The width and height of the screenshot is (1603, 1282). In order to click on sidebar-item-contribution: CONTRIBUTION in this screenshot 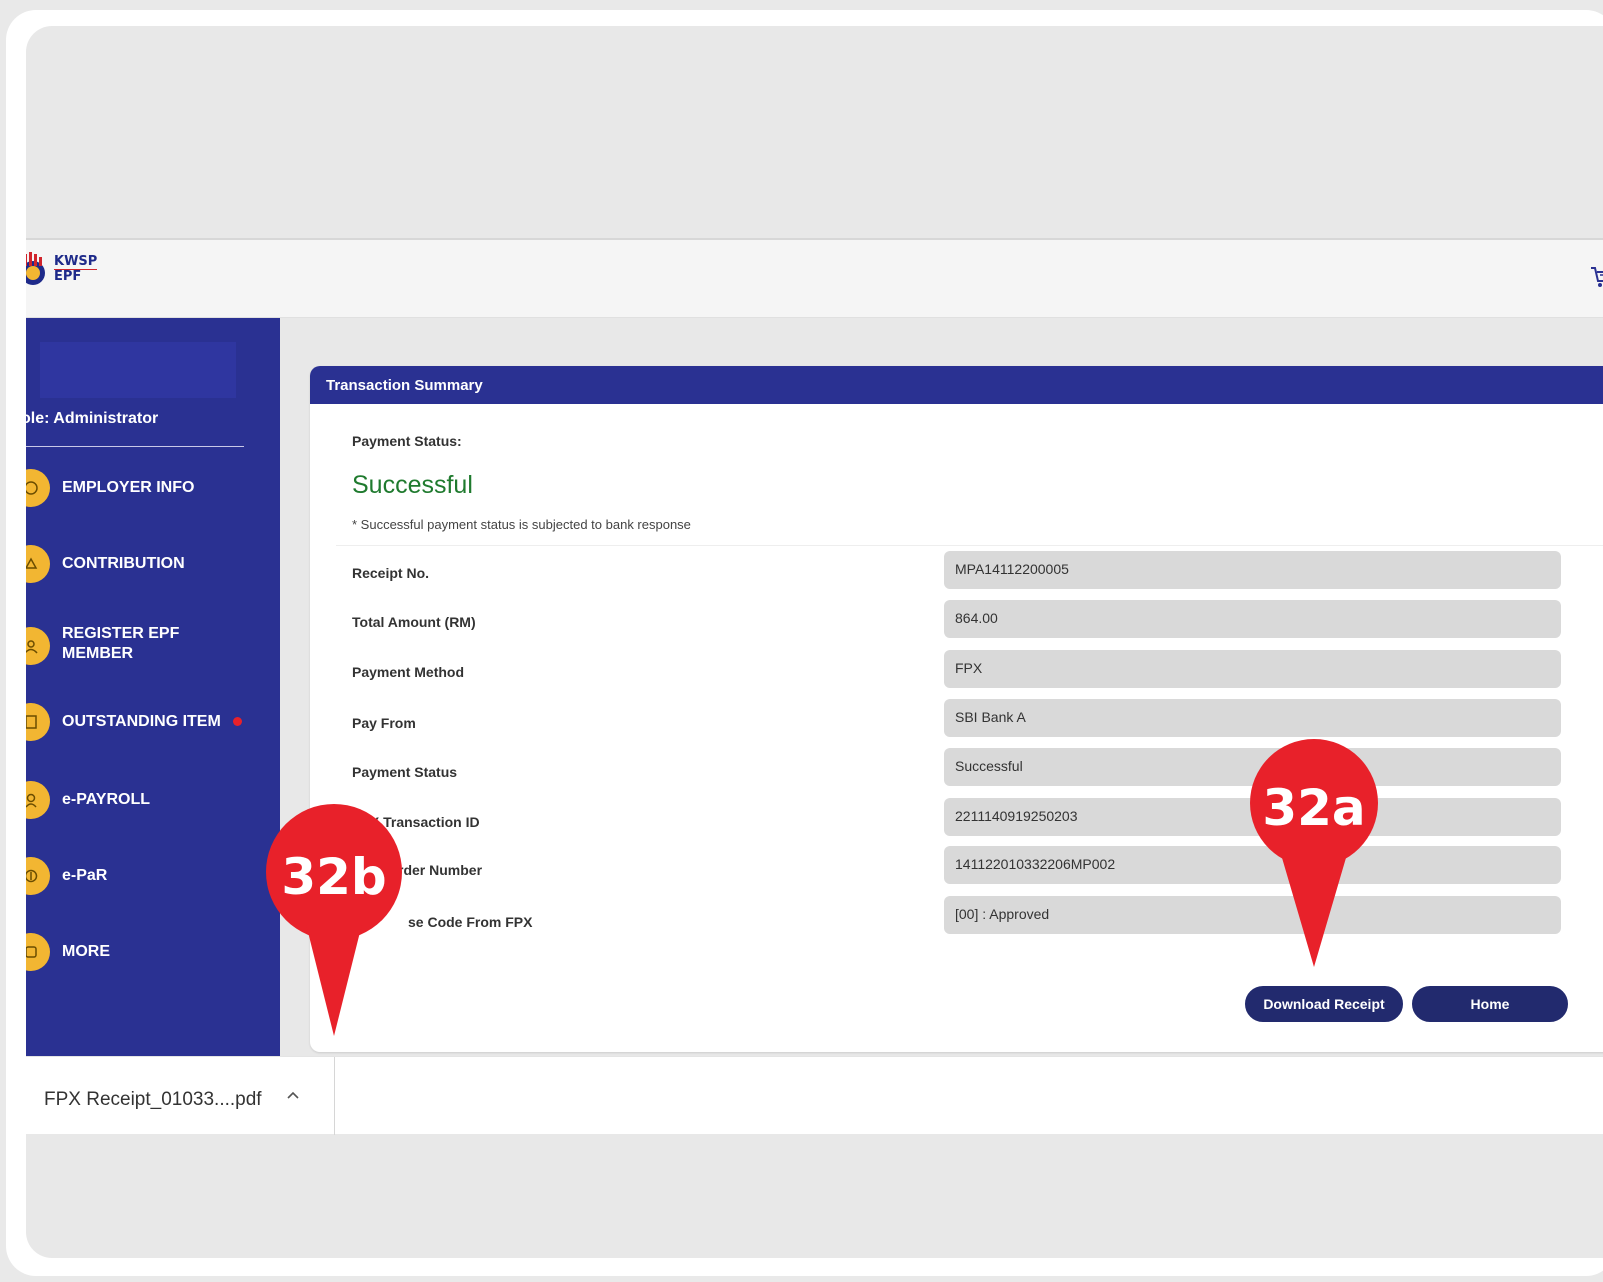, I will do `click(153, 564)`.